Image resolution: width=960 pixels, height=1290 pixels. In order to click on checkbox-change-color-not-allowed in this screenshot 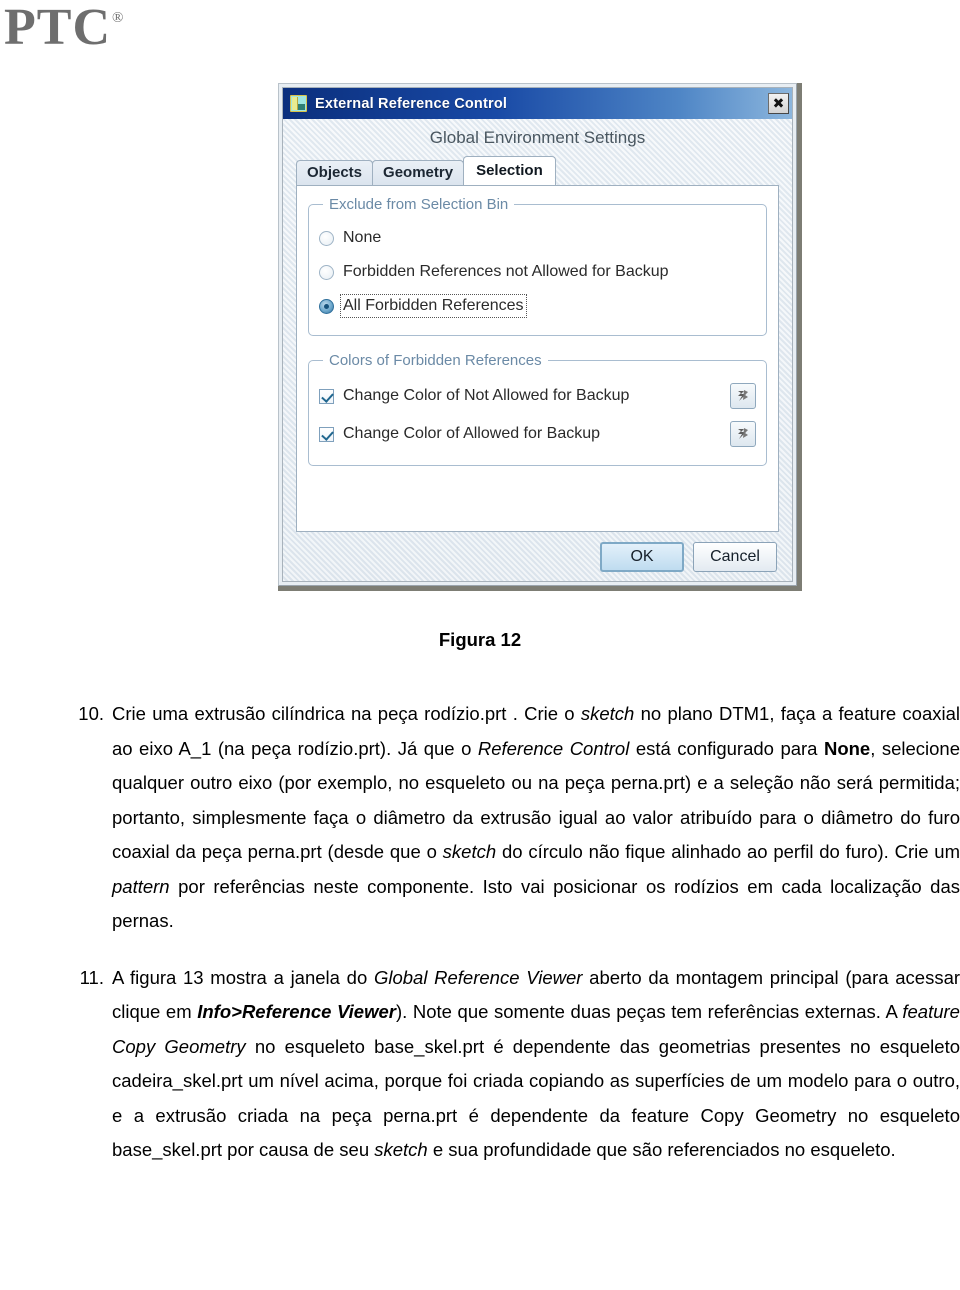, I will do `click(326, 396)`.